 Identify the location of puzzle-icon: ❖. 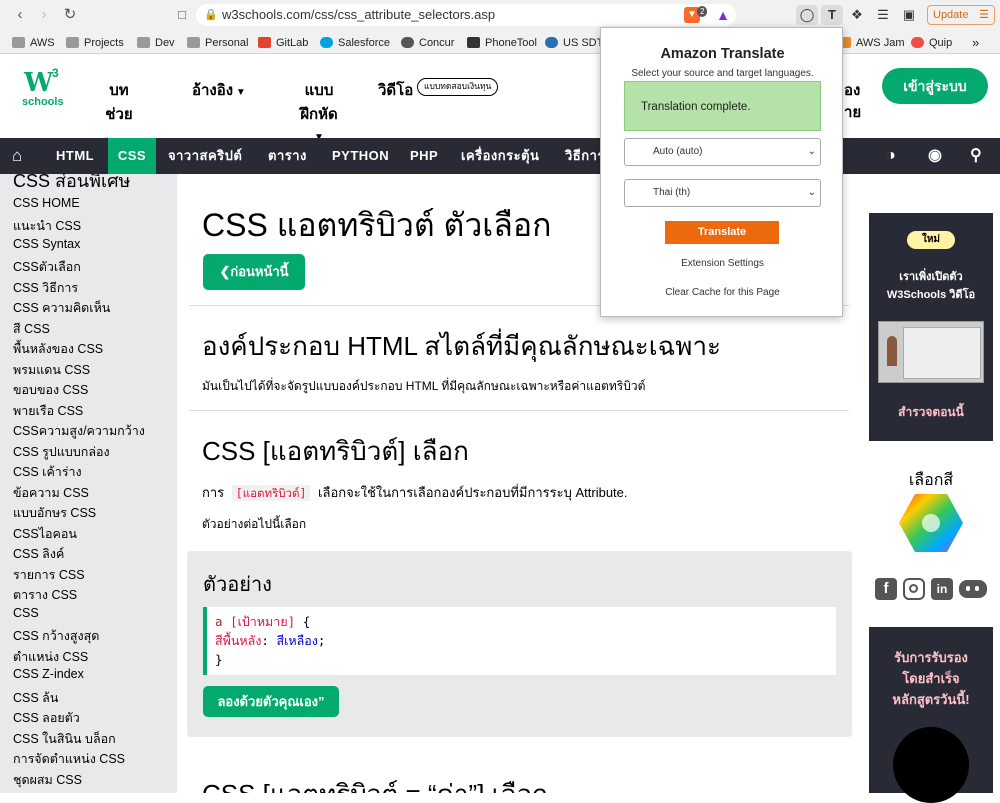
(857, 15).